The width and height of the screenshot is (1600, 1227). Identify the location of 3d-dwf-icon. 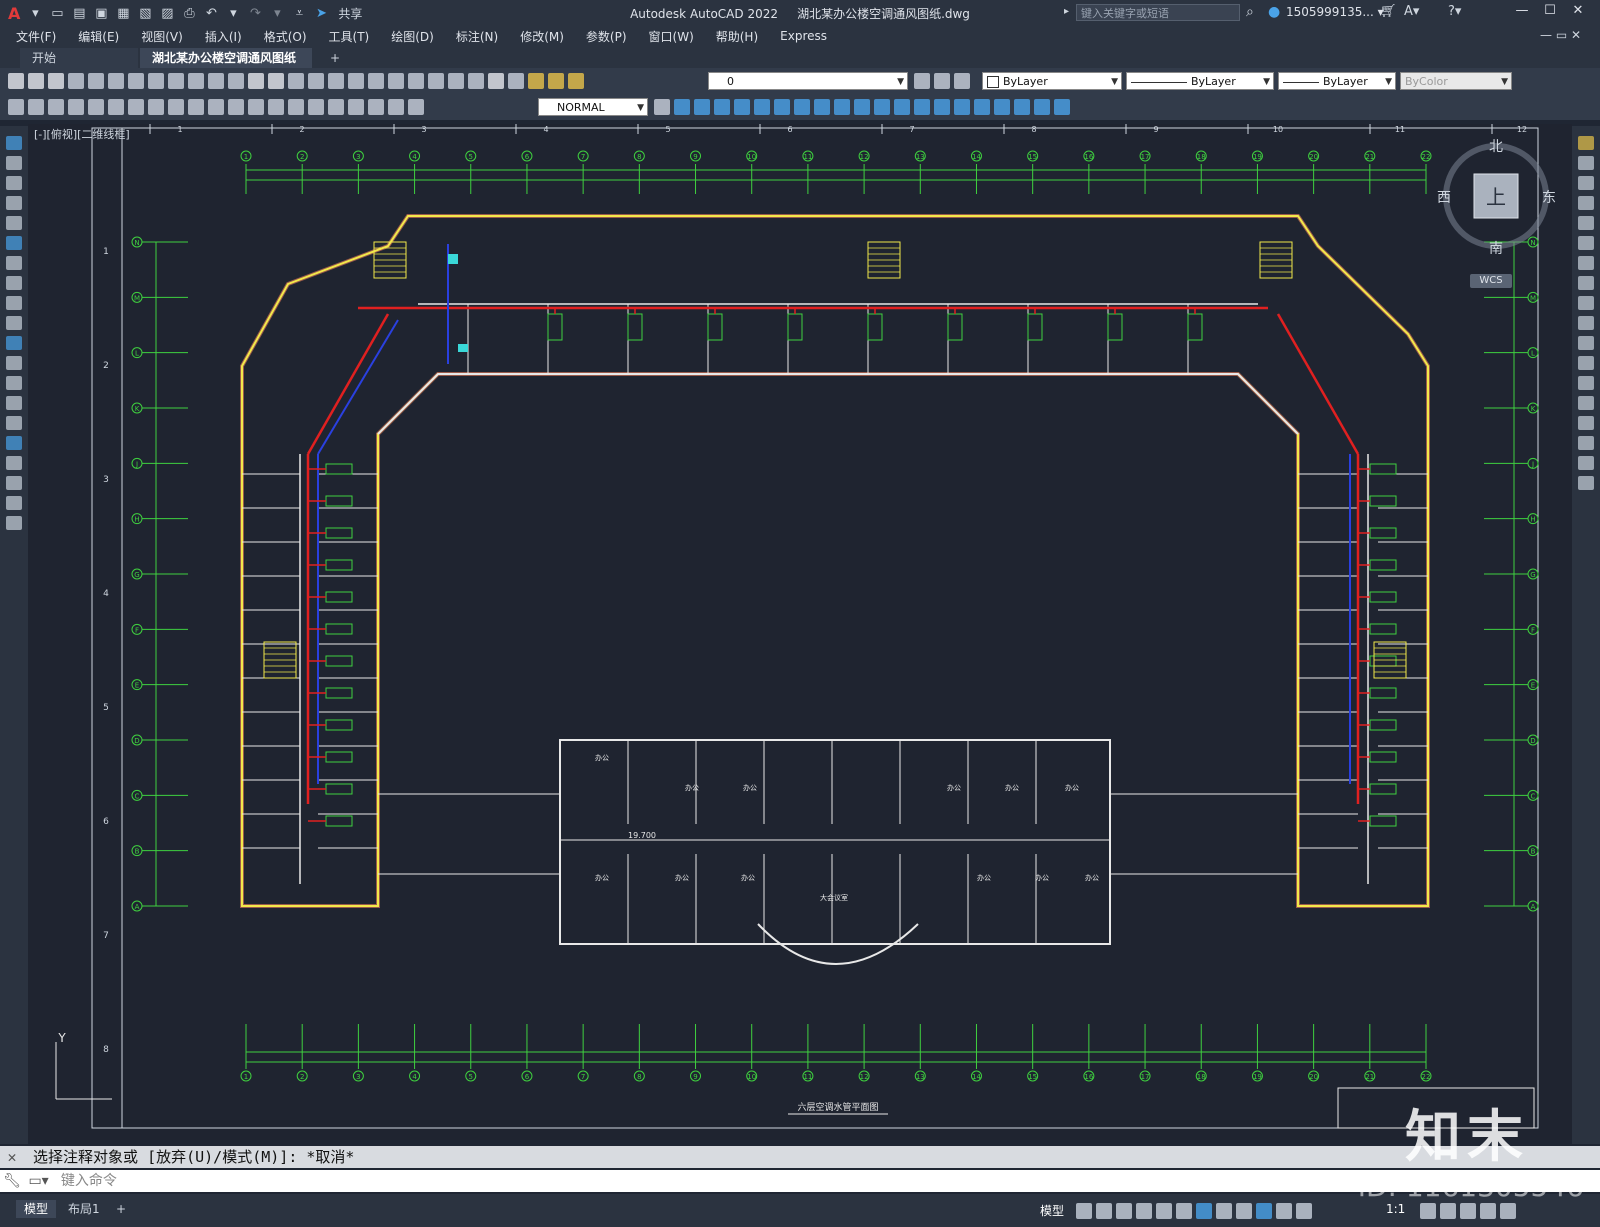
(136, 81).